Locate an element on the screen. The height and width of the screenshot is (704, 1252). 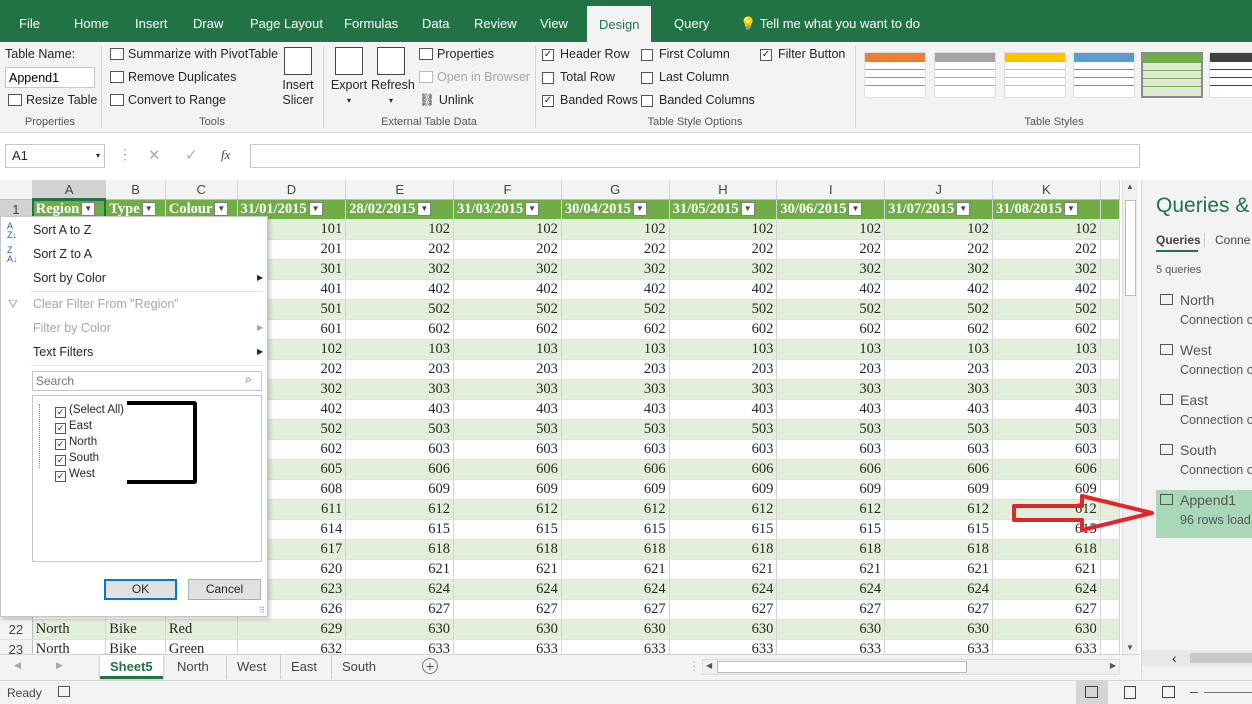
table-header-cell: 31/08/2015 ▼ is located at coordinates (1046, 209).